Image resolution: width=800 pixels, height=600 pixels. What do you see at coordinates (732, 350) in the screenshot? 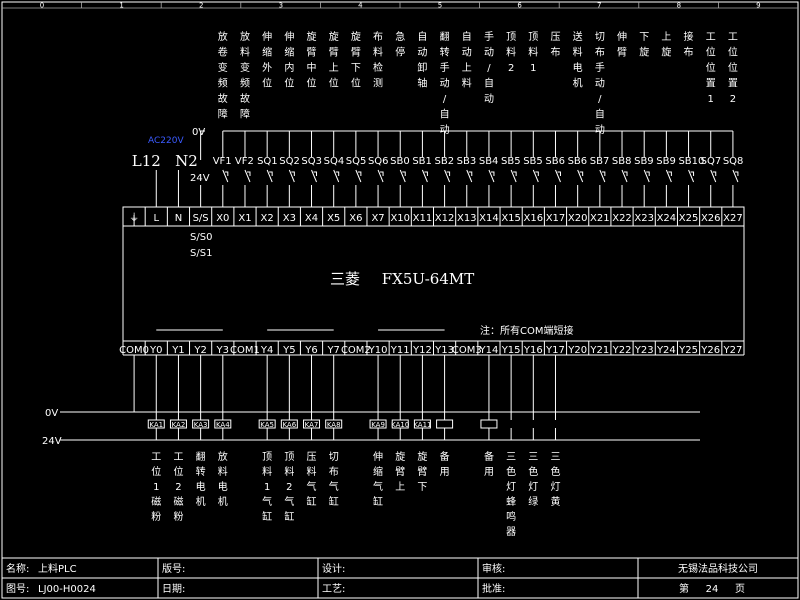
I see `output-terminal: Y27` at bounding box center [732, 350].